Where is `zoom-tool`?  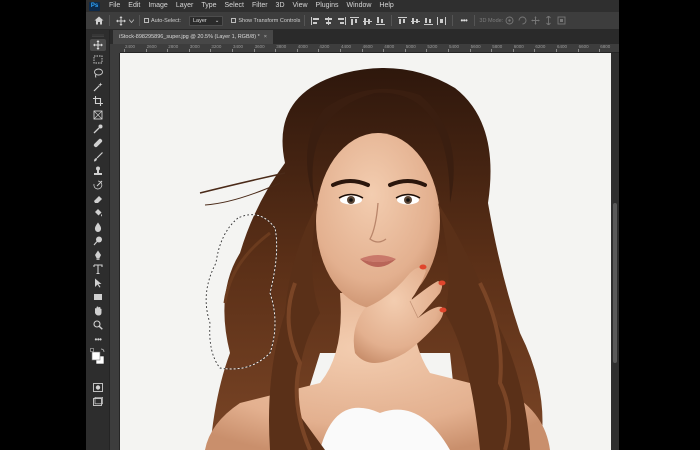
zoom-tool is located at coordinates (98, 325).